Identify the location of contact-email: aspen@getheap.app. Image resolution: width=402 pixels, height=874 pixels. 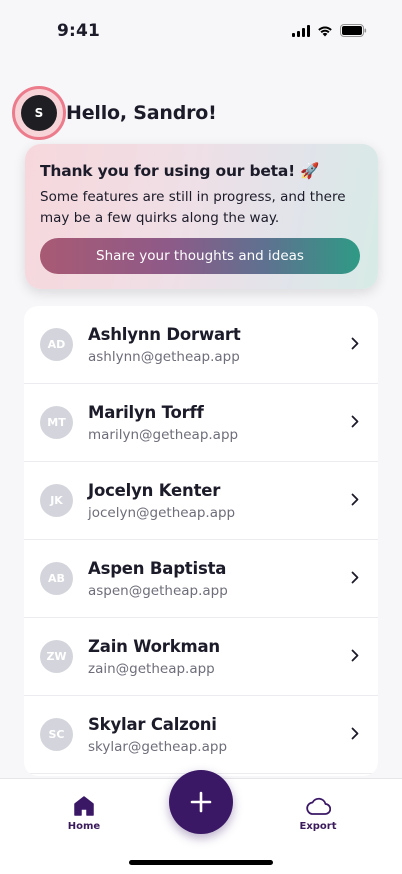
(158, 591).